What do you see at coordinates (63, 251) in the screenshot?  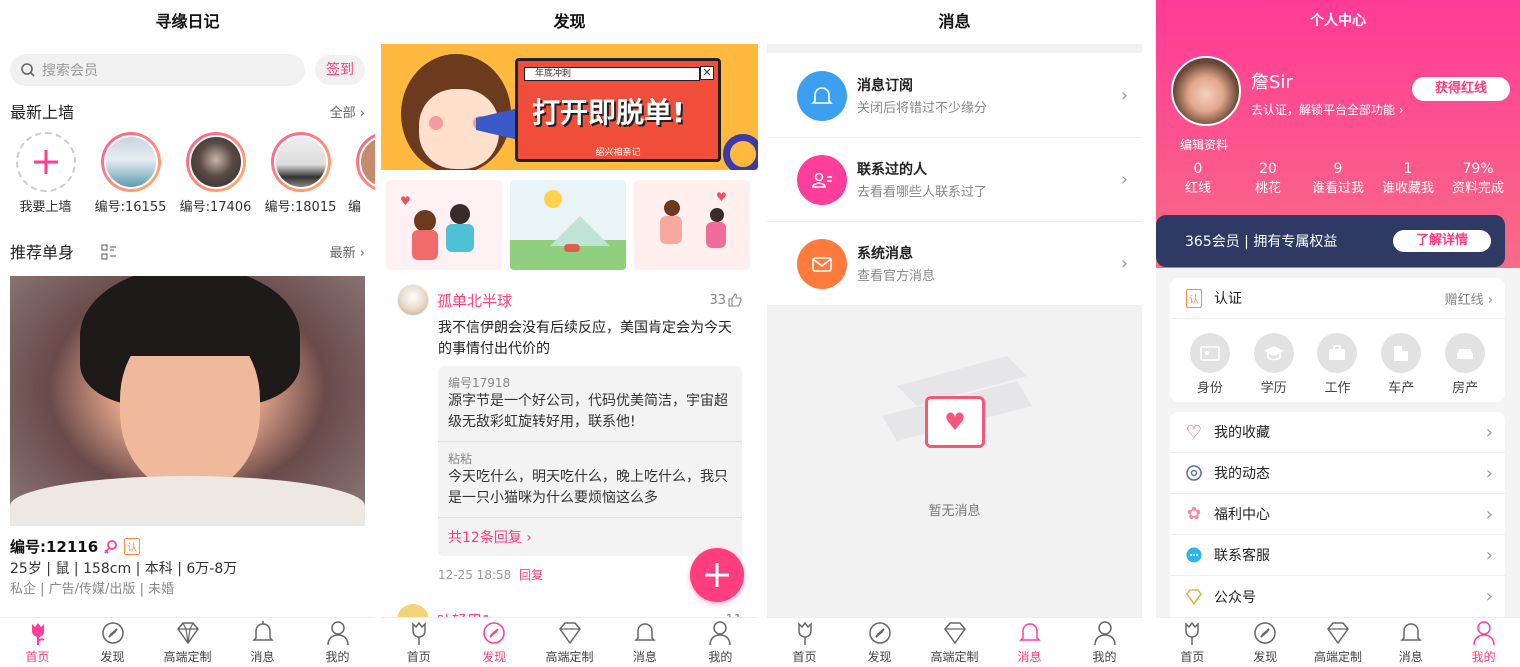 I see `recommend-title: 推荐单身` at bounding box center [63, 251].